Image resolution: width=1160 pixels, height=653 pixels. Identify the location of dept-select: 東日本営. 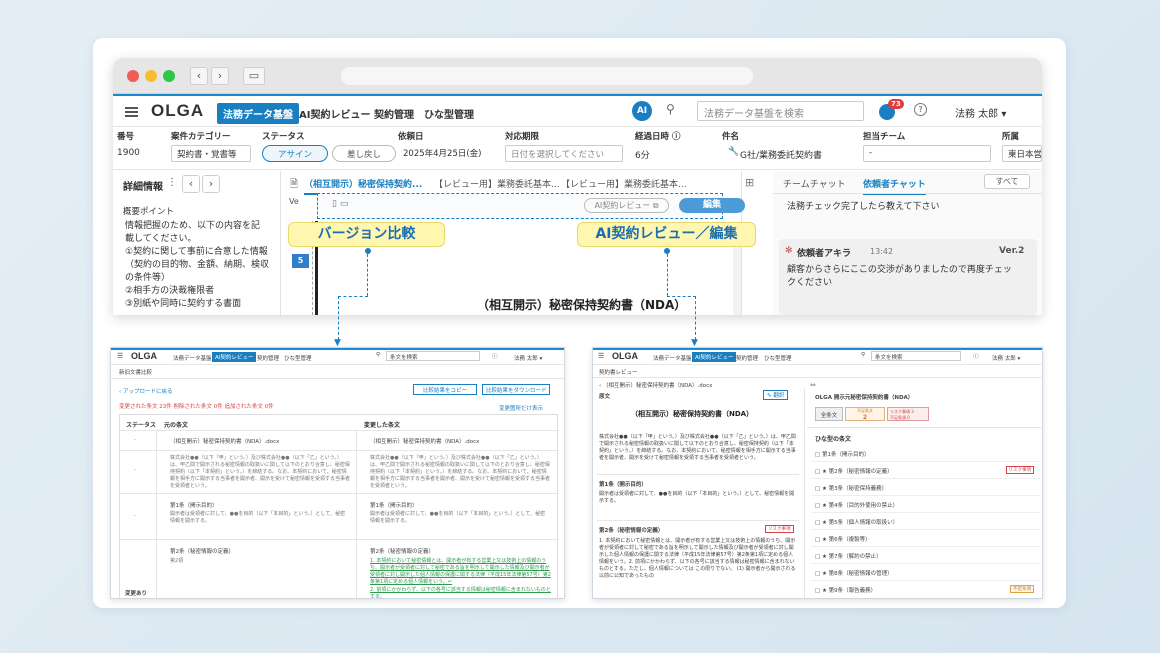
(1022, 153).